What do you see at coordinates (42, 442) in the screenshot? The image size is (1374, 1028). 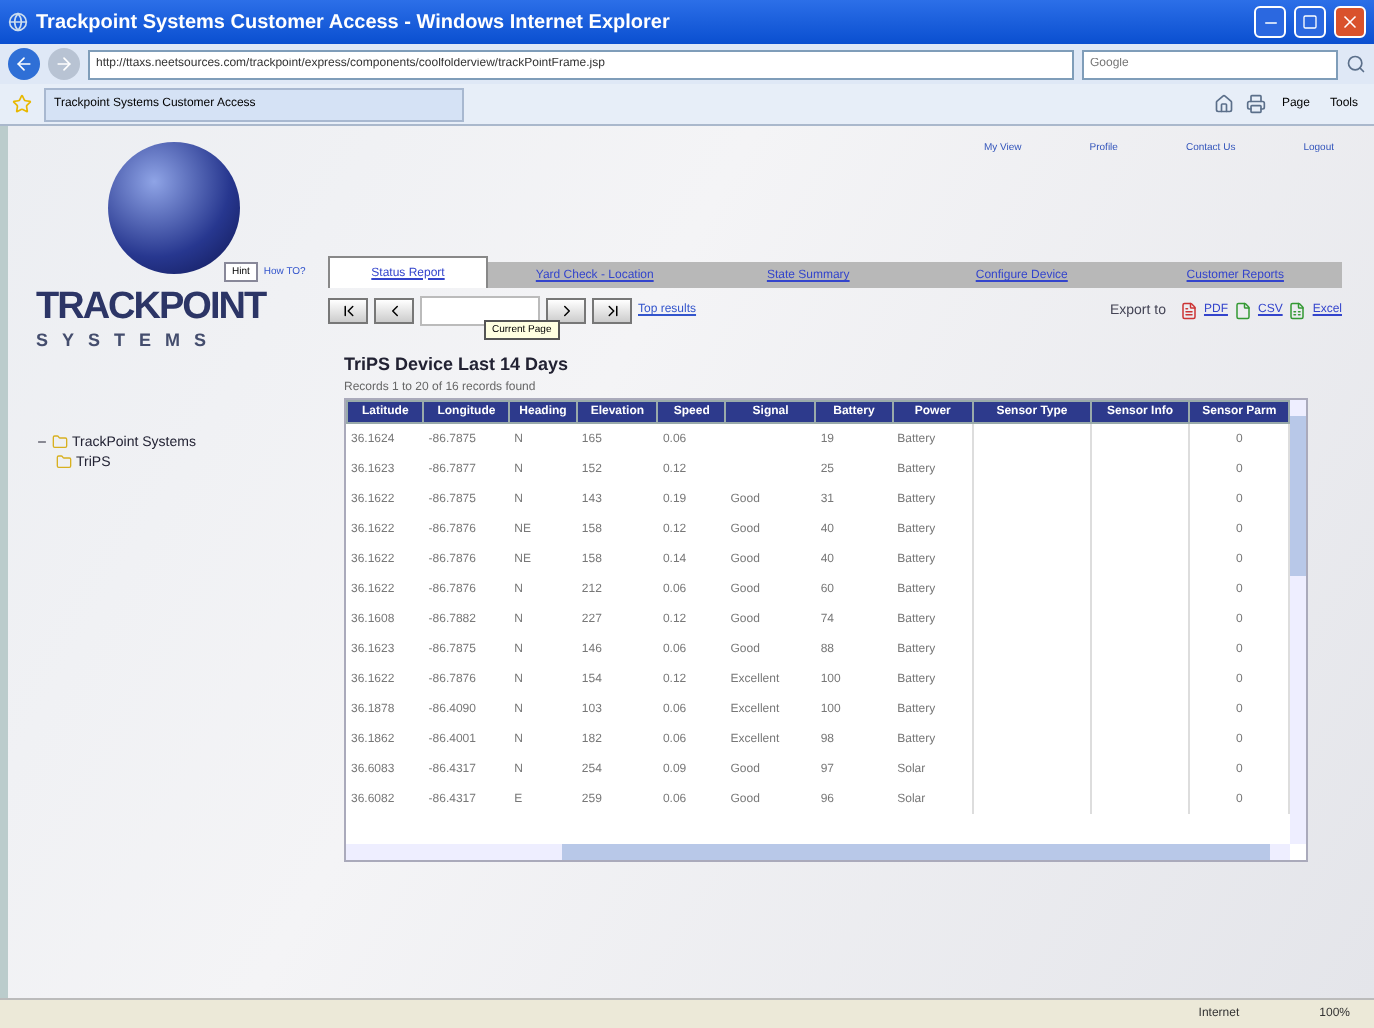 I see `minus-icon` at bounding box center [42, 442].